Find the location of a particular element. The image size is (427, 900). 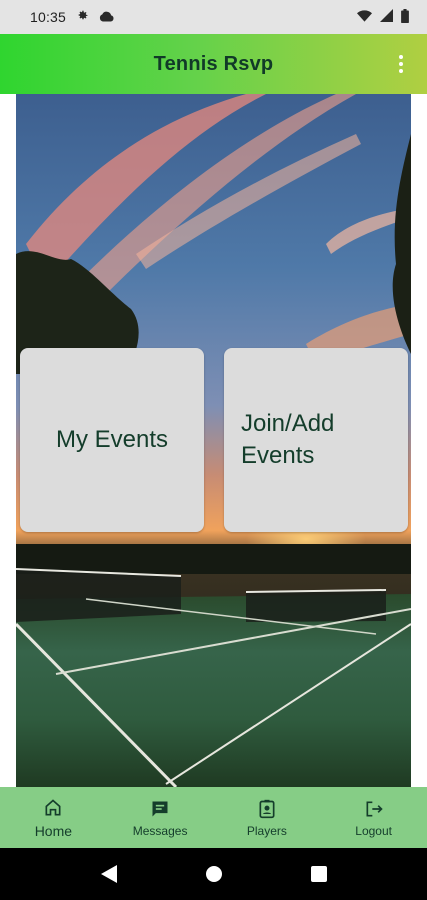

nav-item-messages: Messages is located at coordinates (160, 817).